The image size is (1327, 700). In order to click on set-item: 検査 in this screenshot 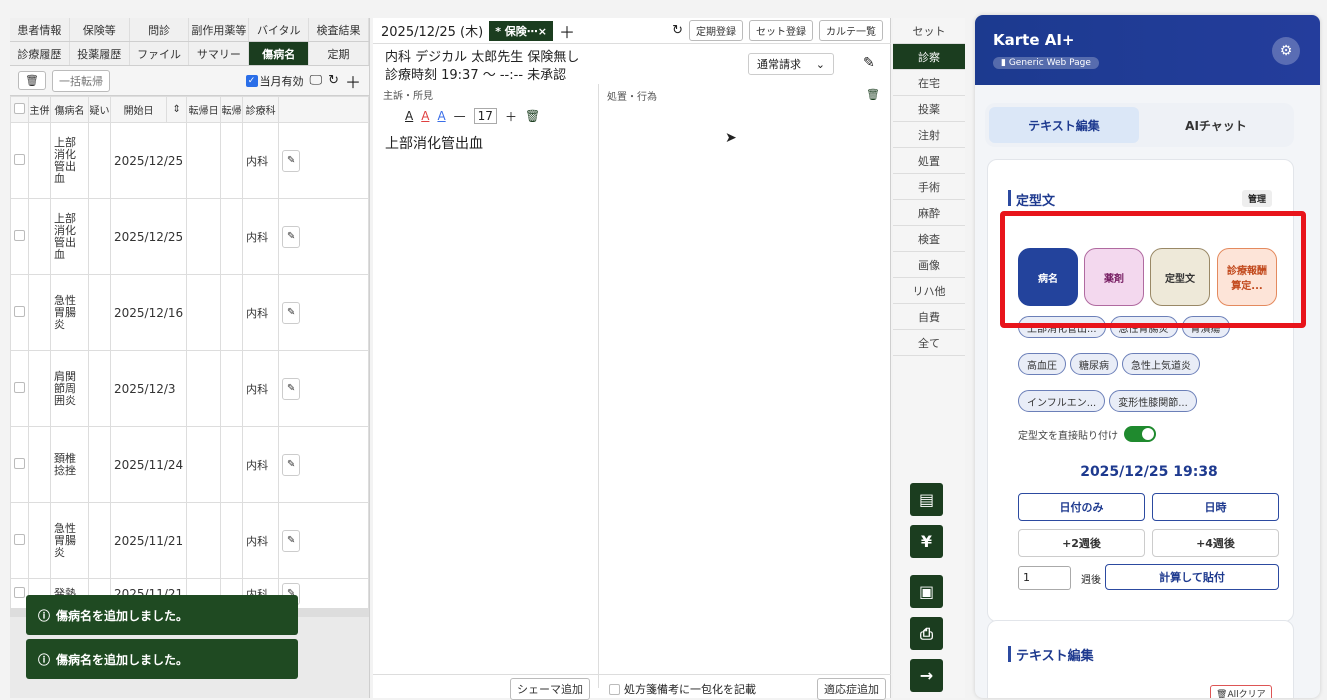, I will do `click(929, 239)`.